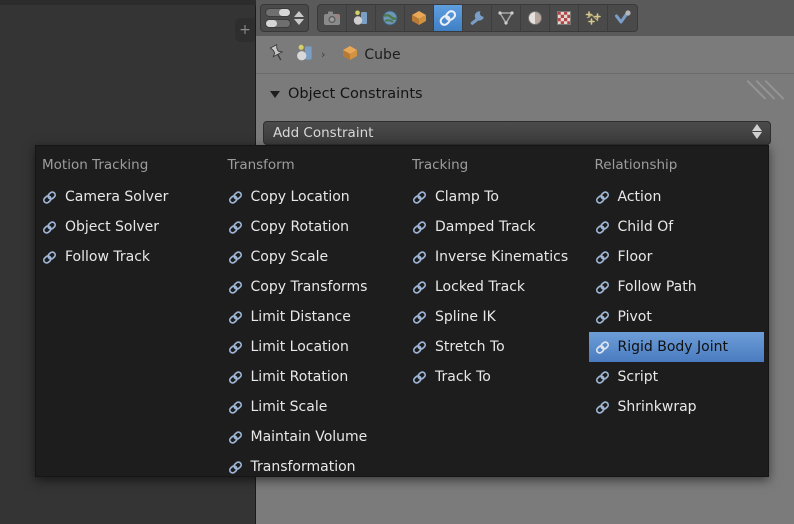 The image size is (794, 524). Describe the element at coordinates (677, 197) in the screenshot. I see `menu-item-action: Action` at that location.